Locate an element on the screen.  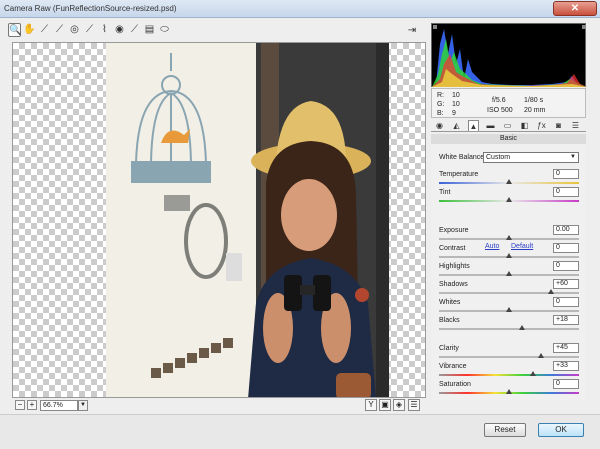
panel-tab-2-icon: ◭ is located at coordinates (456, 125).